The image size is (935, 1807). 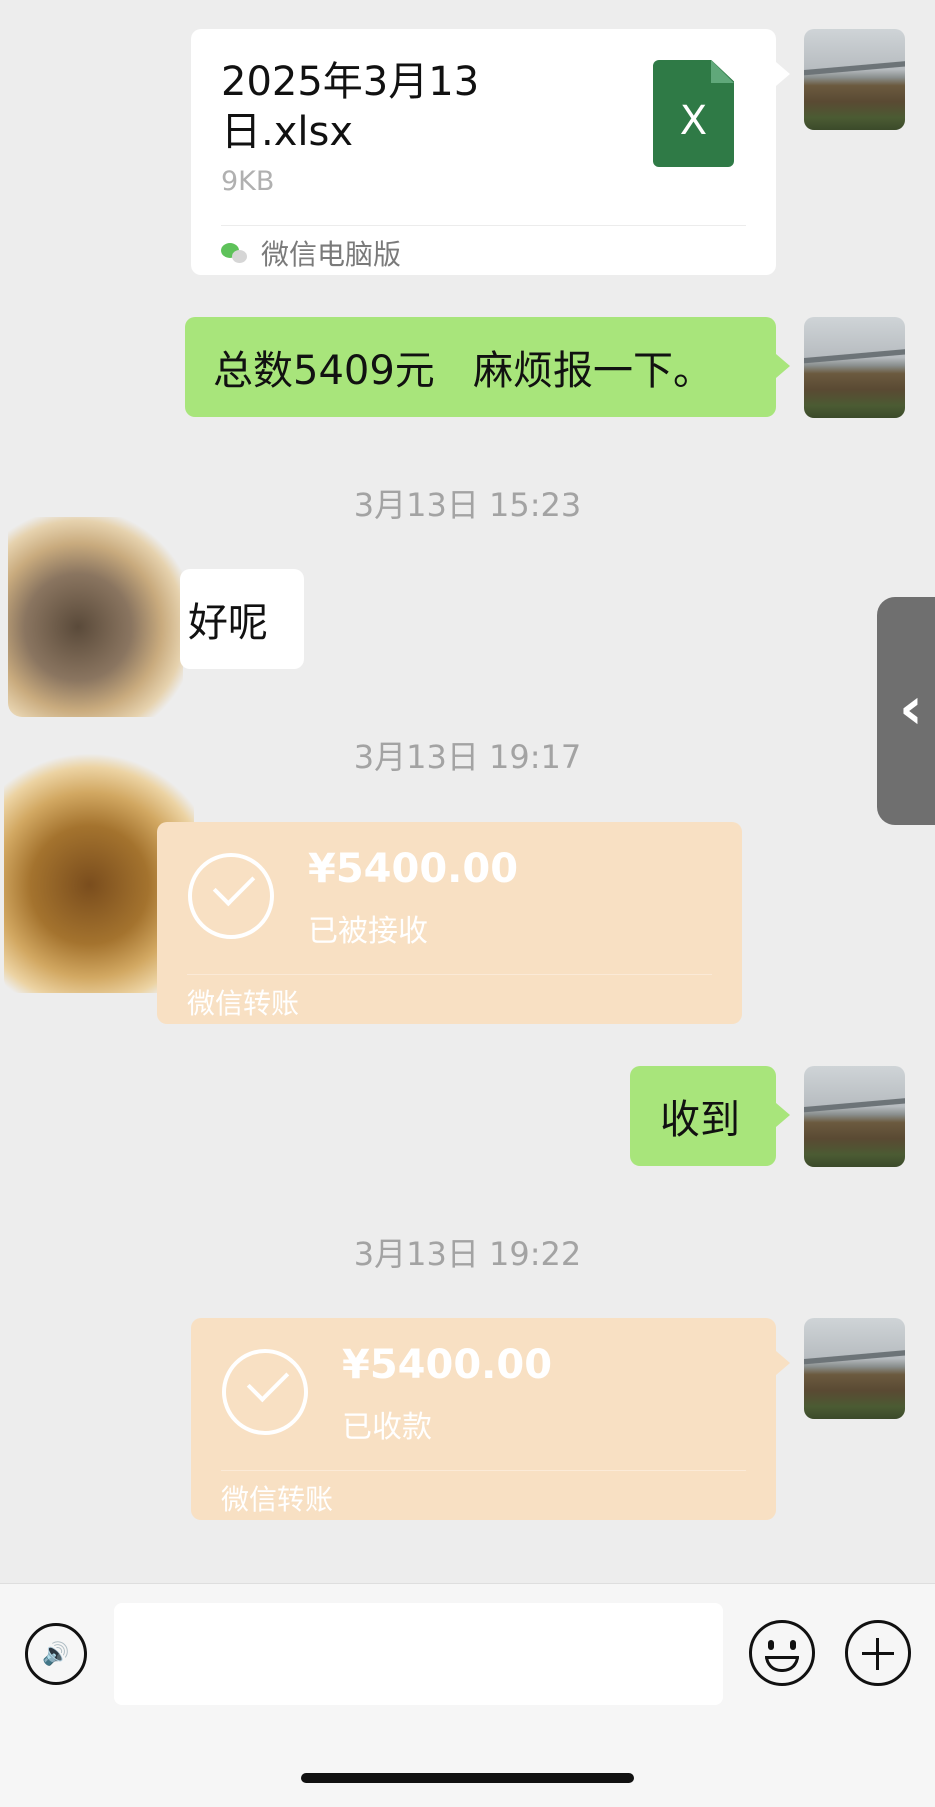 What do you see at coordinates (467, 1778) in the screenshot?
I see `home-indicator` at bounding box center [467, 1778].